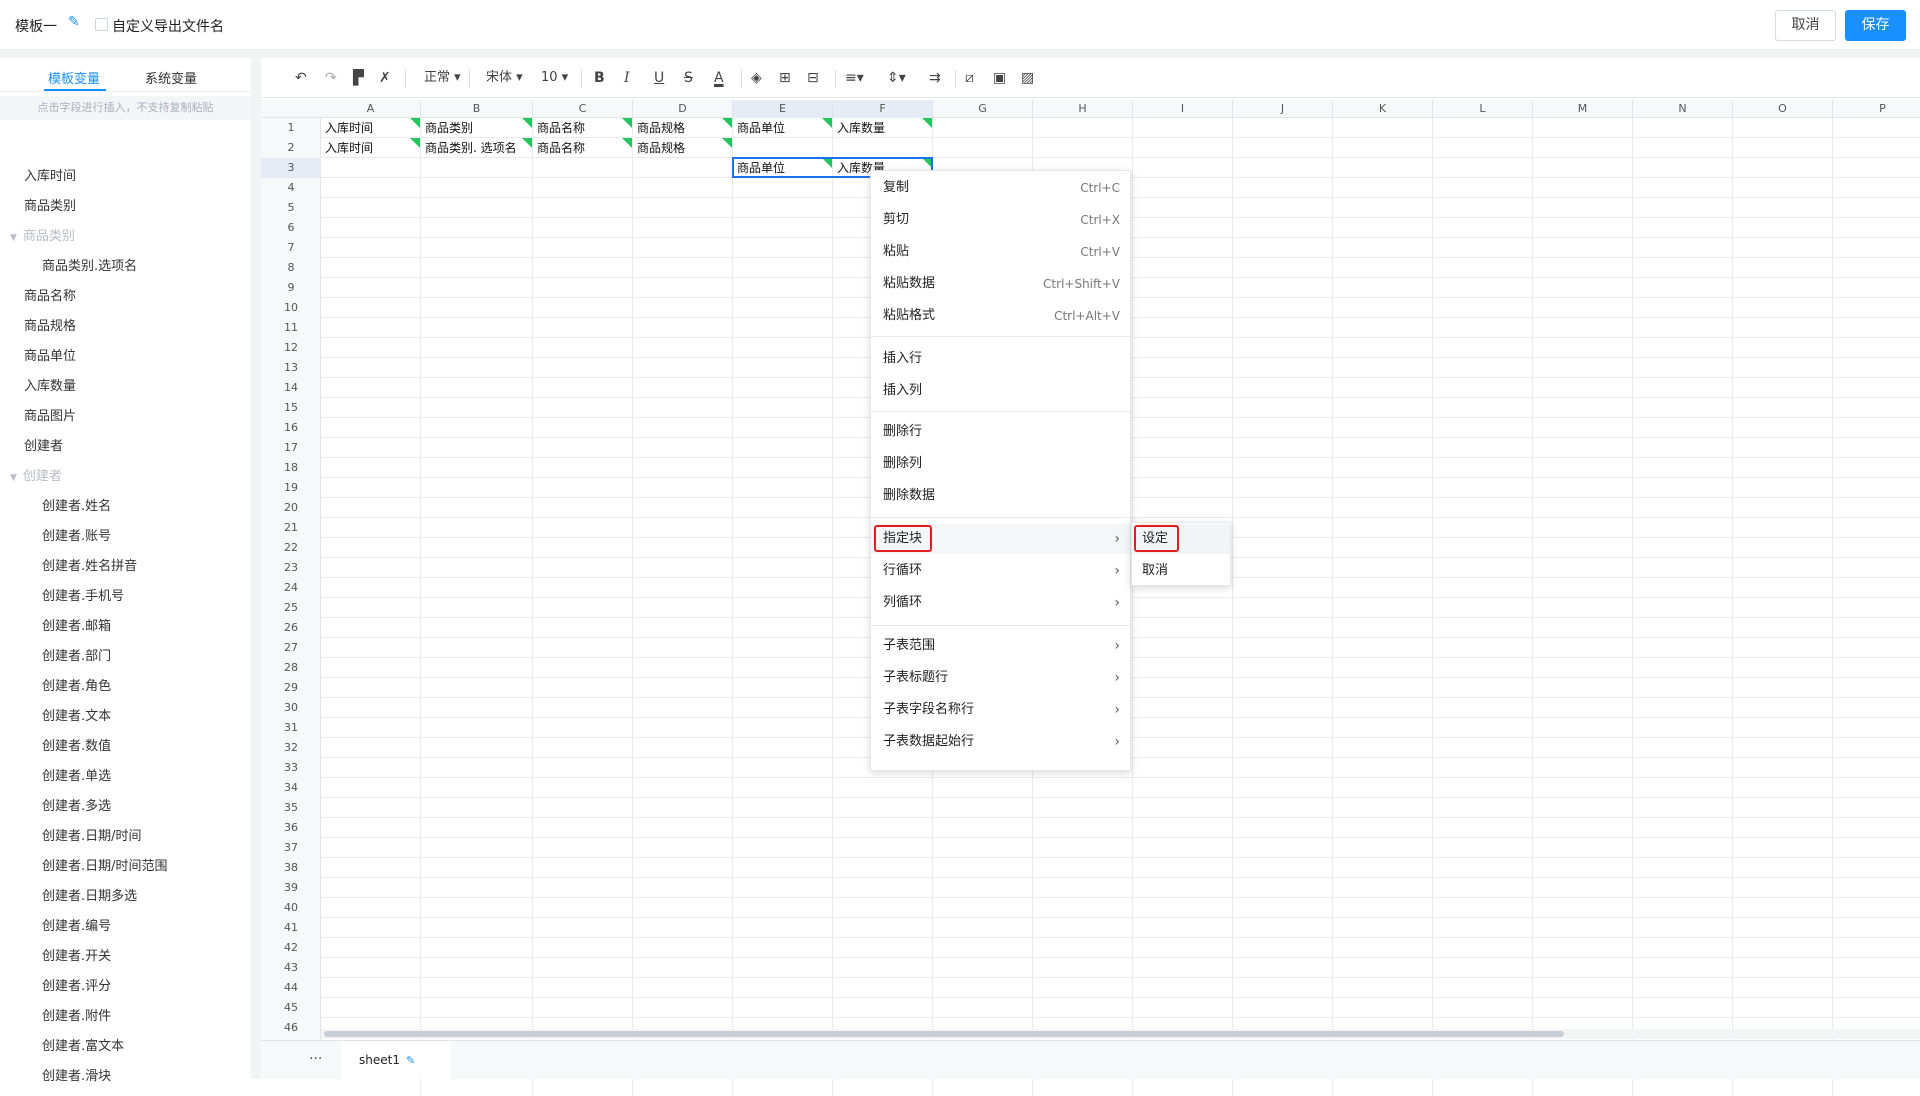 Image resolution: width=1920 pixels, height=1096 pixels. I want to click on row-header: 31, so click(291, 728).